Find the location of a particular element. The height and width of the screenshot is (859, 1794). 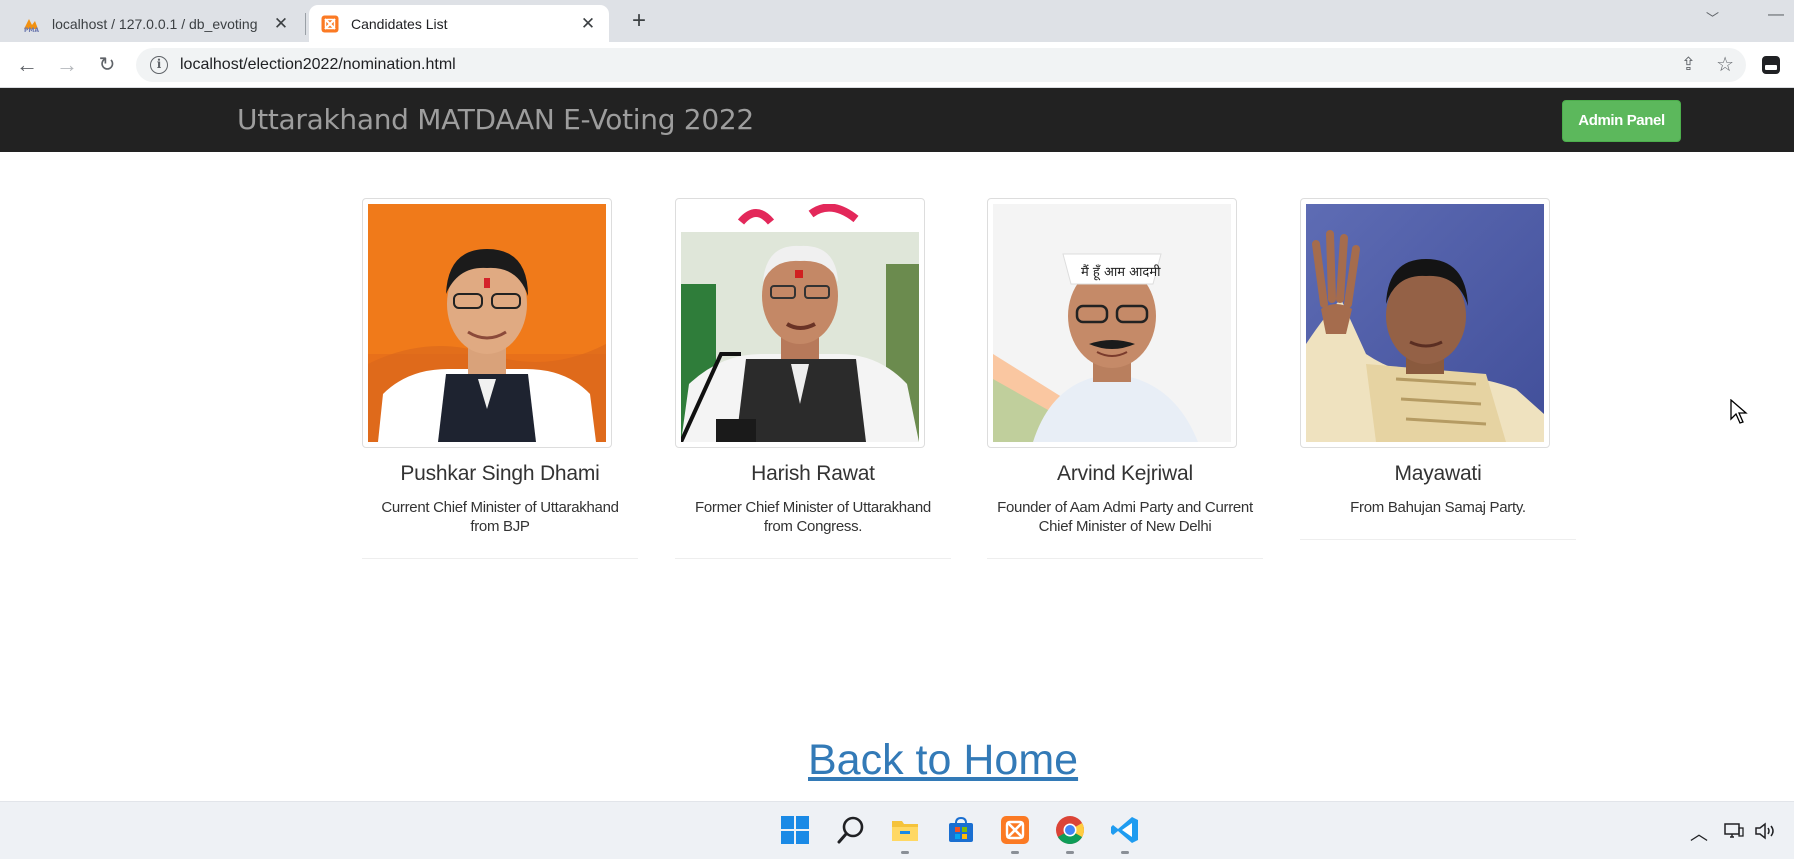

site-info-icon: i is located at coordinates (159, 65).